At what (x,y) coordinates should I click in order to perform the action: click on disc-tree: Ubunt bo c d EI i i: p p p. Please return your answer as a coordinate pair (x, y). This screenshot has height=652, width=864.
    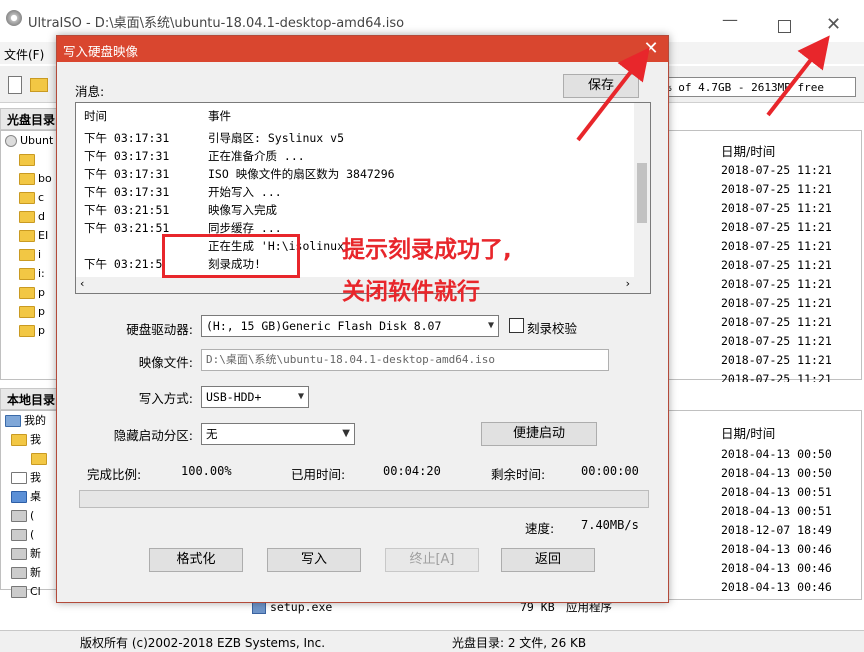
    Looking at the image, I should click on (30, 255).